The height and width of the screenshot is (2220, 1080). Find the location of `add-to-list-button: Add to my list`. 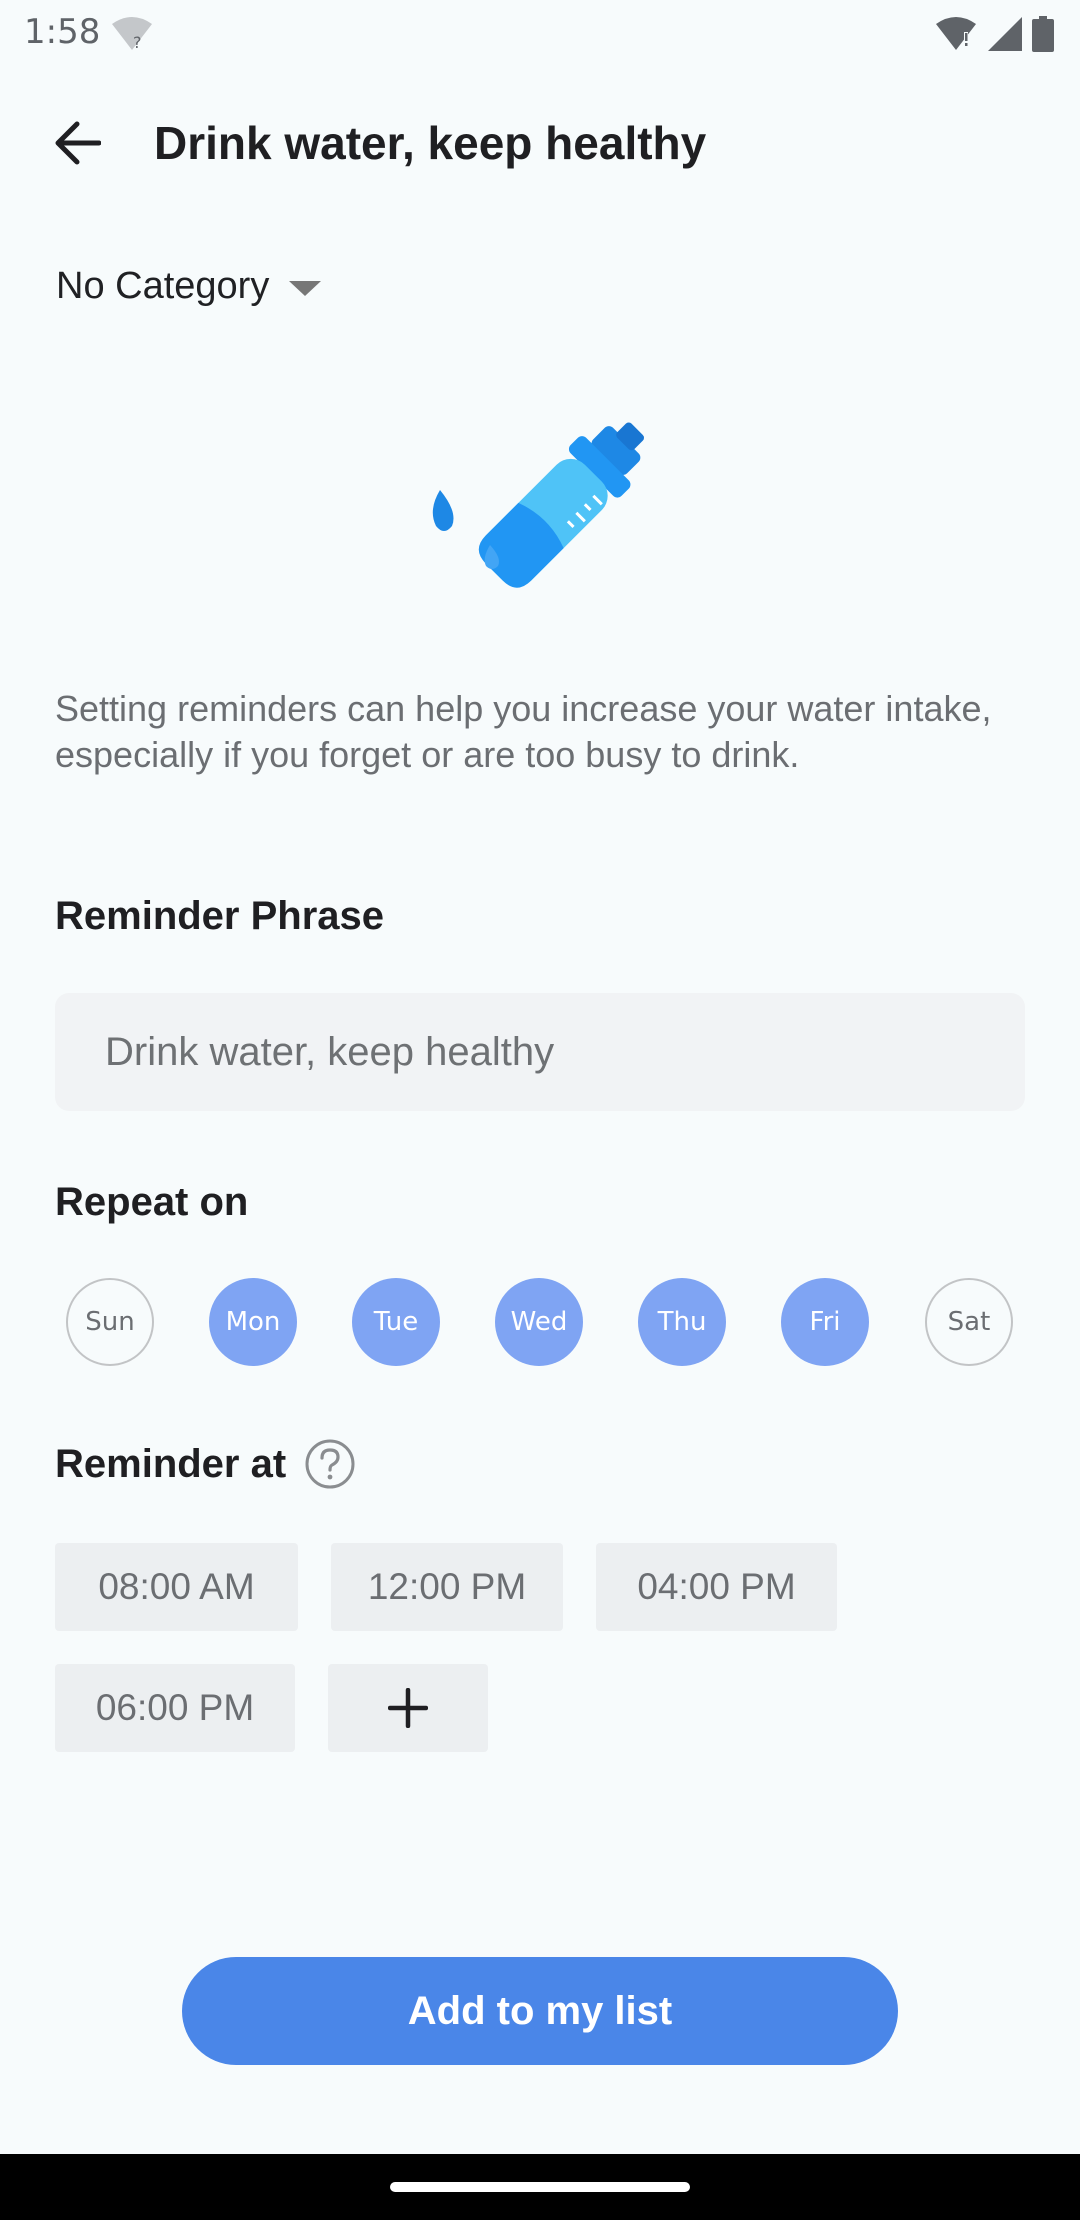

add-to-list-button: Add to my list is located at coordinates (540, 2011).